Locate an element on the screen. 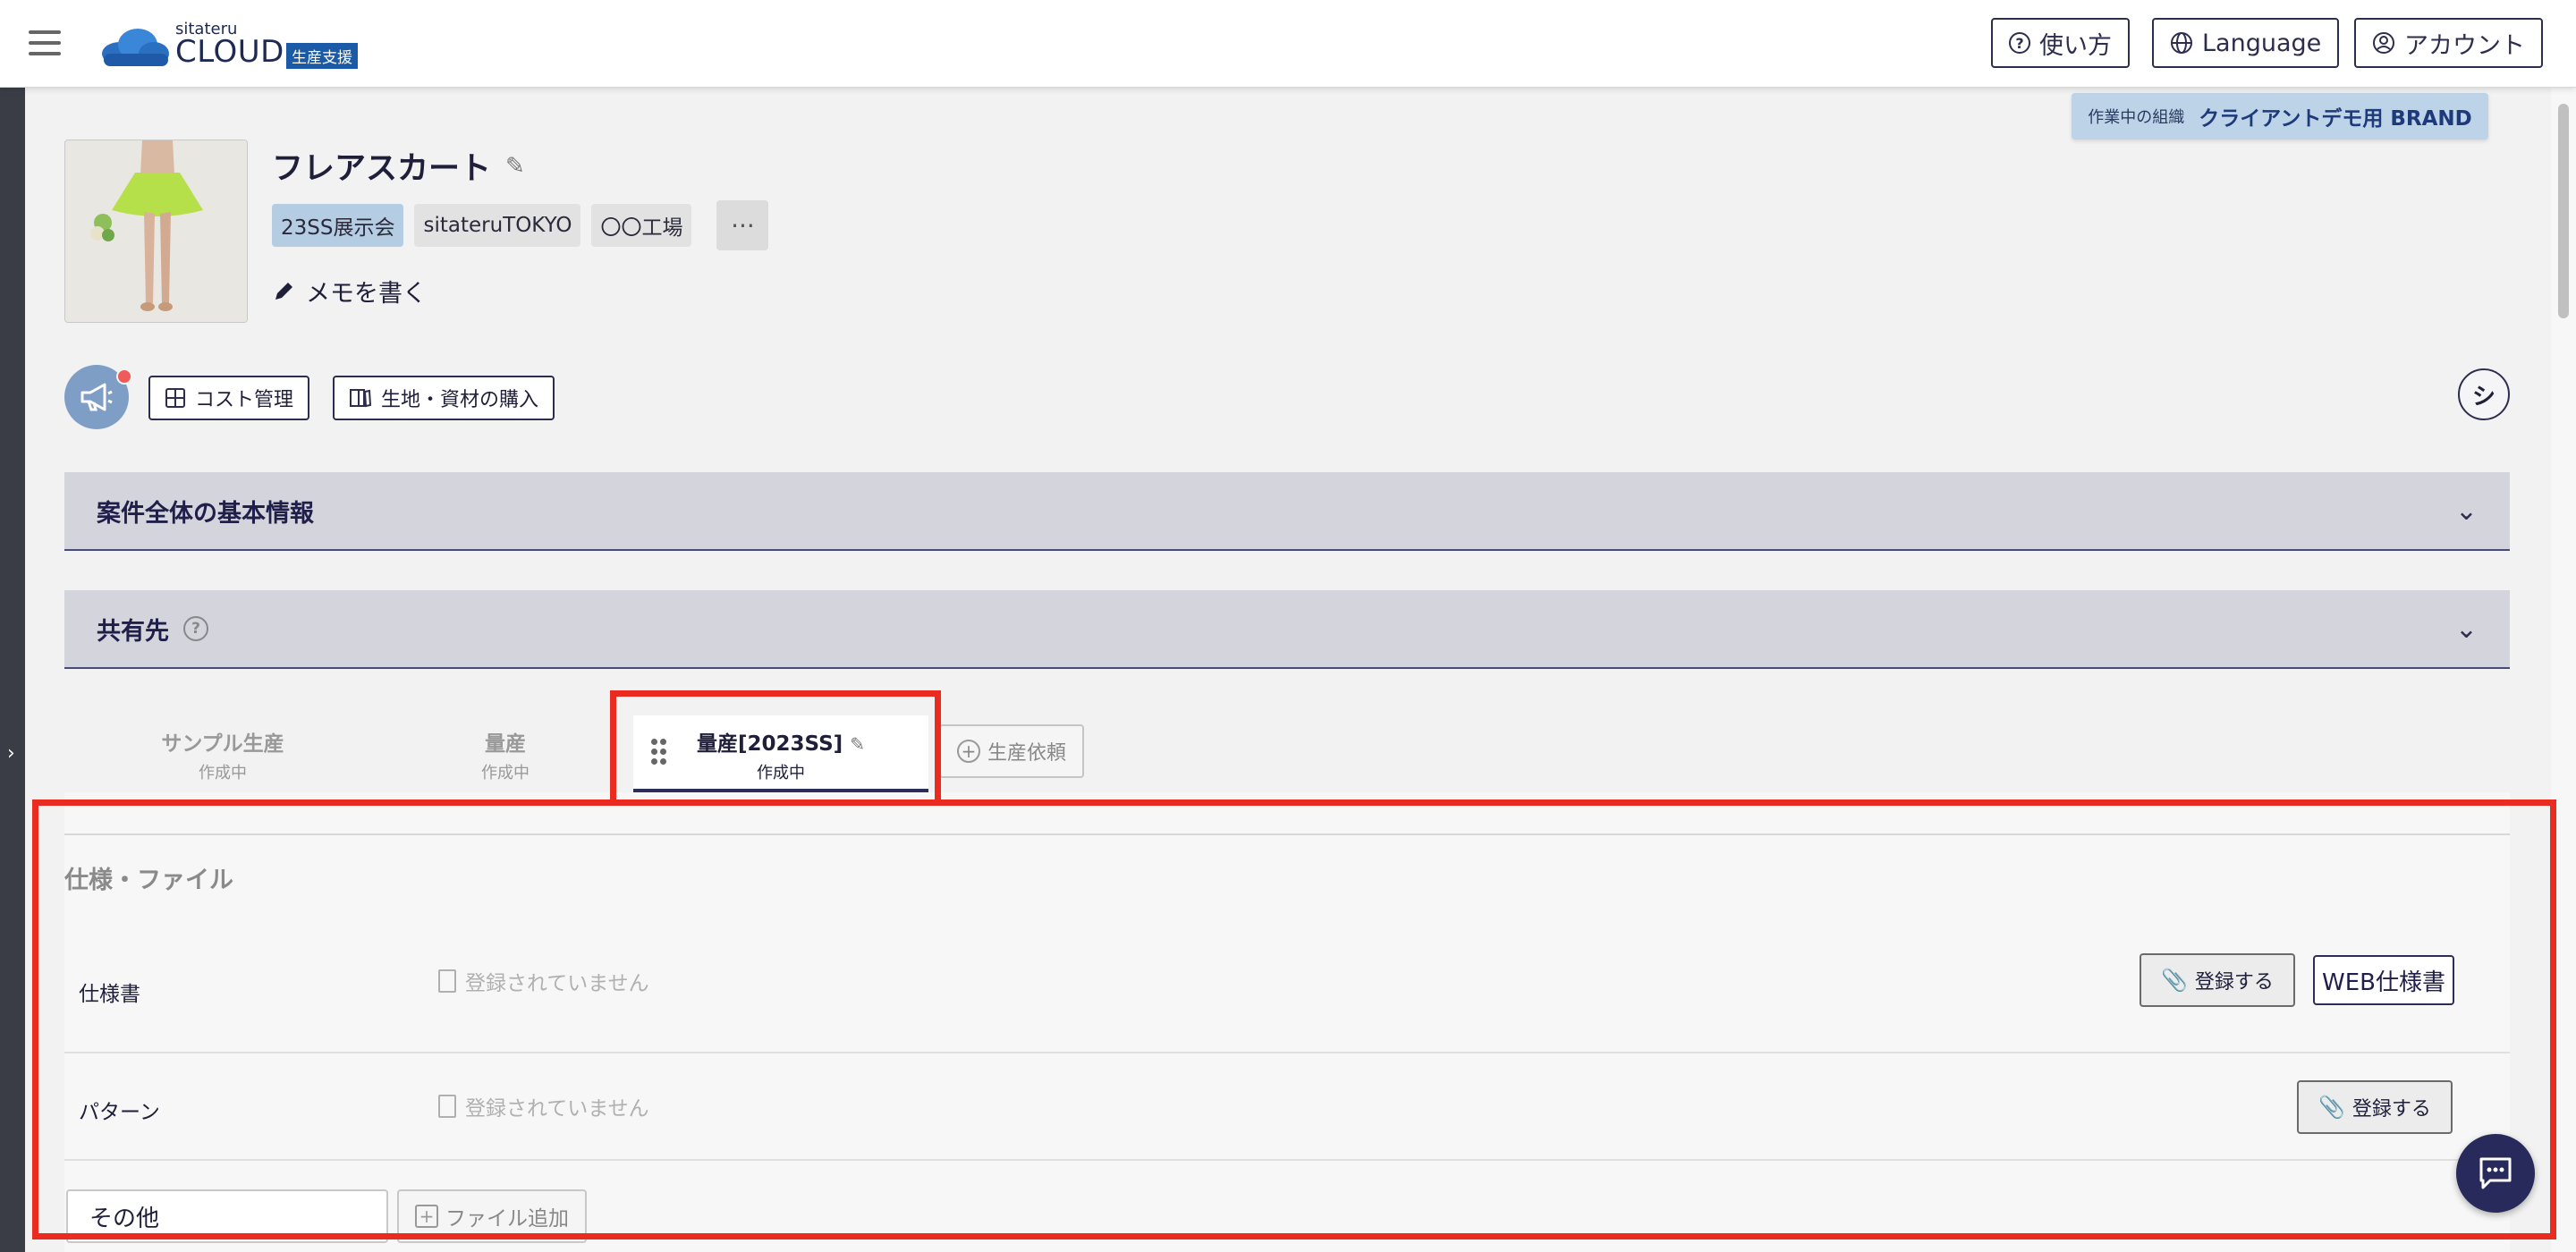 The width and height of the screenshot is (2576, 1252). add-production-request-button: + 生産依頼 is located at coordinates (1012, 751).